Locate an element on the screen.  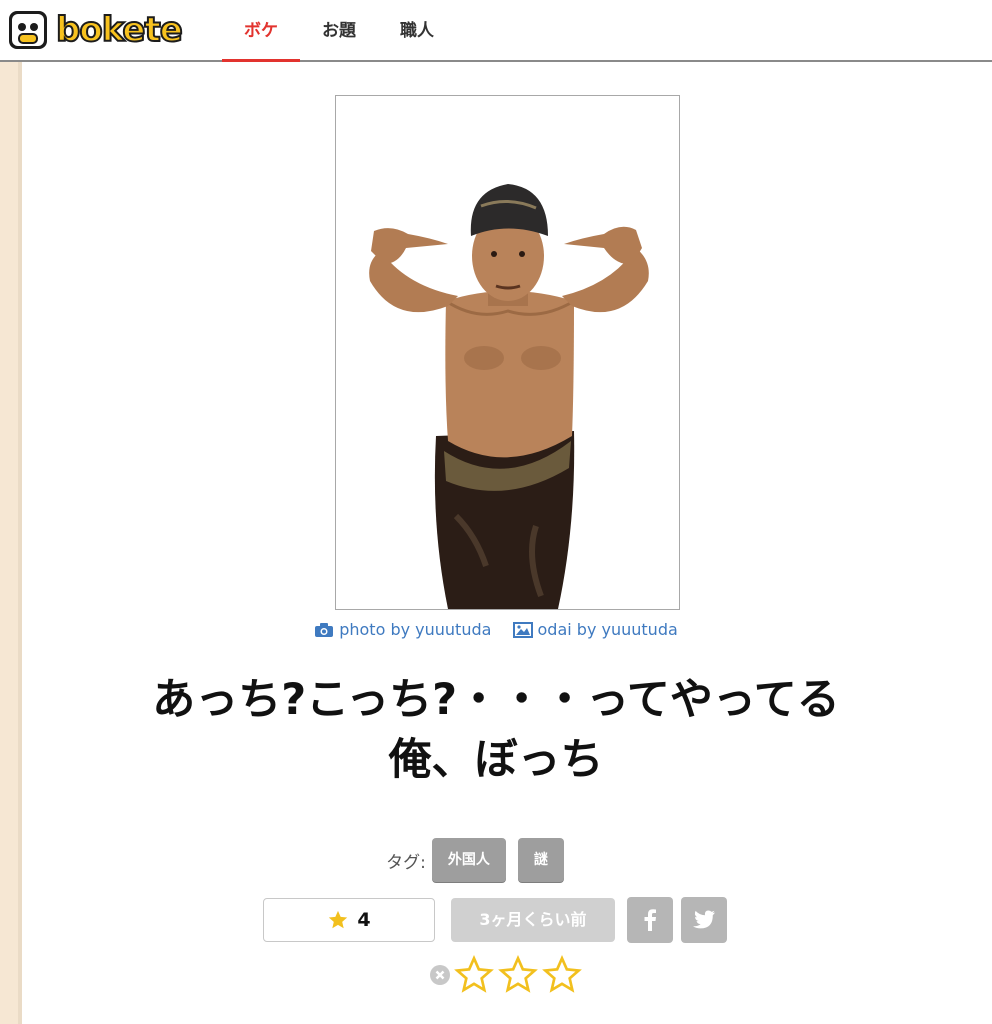
facebook-icon is located at coordinates (650, 920).